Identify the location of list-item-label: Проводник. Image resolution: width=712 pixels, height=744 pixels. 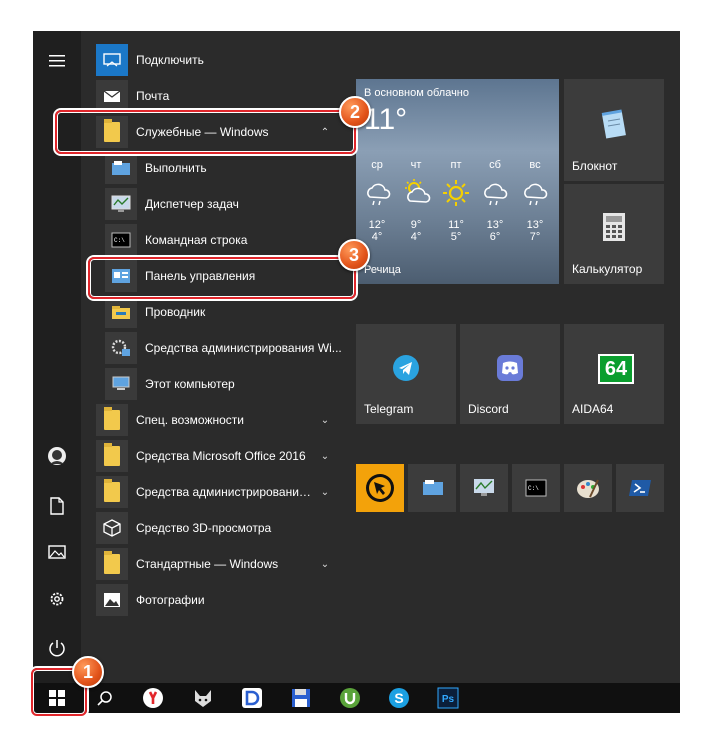
(175, 312).